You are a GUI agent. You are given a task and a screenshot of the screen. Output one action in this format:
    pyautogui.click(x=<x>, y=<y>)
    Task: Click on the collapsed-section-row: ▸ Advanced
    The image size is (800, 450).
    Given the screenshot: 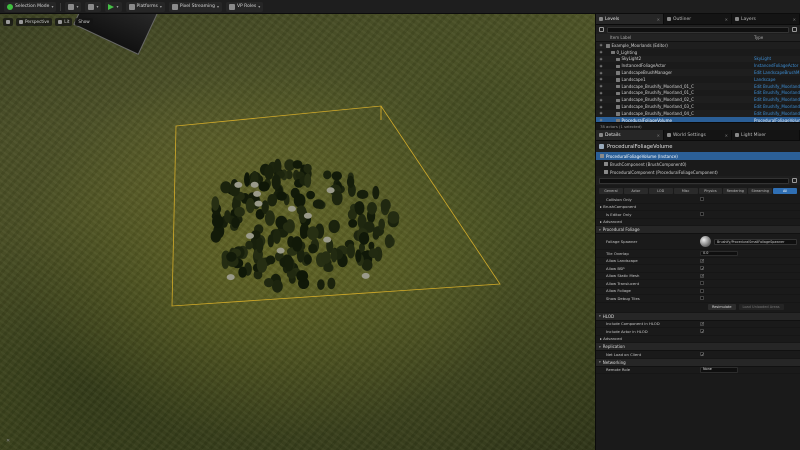 What is the action you would take?
    pyautogui.click(x=698, y=222)
    